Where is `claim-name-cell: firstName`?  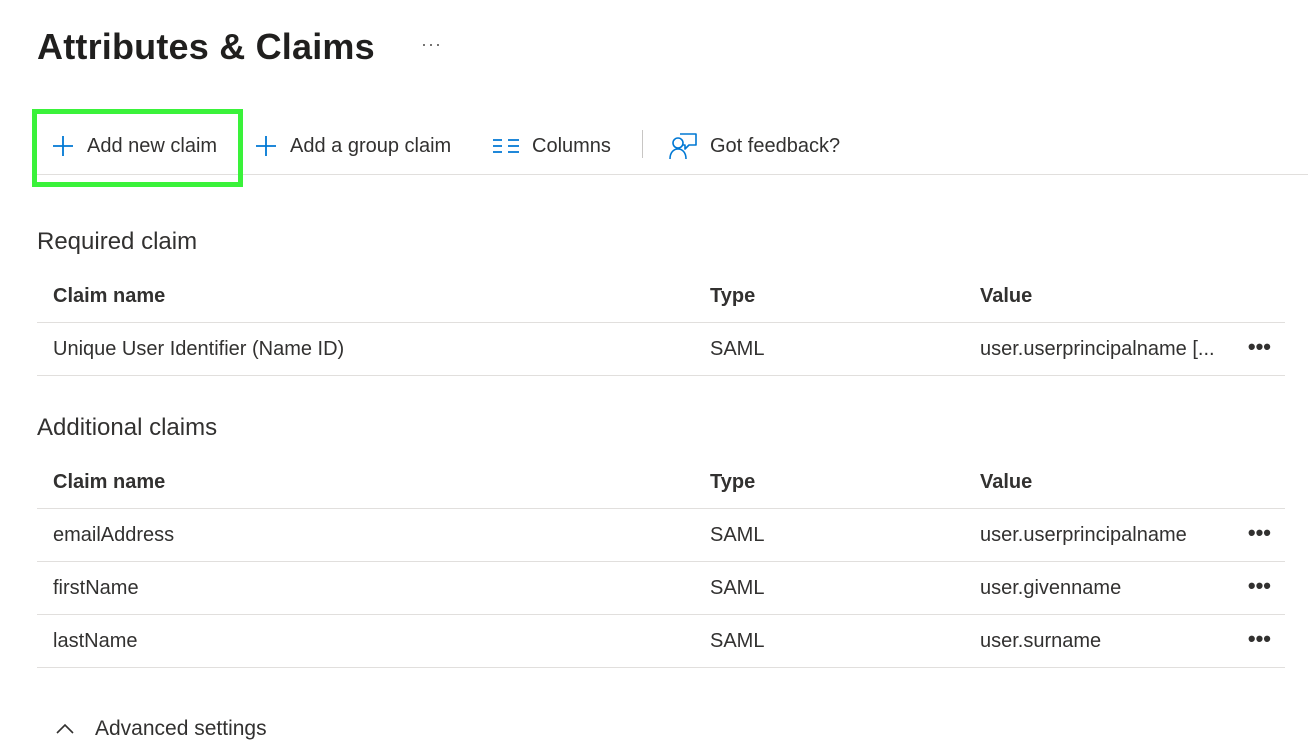 claim-name-cell: firstName is located at coordinates (96, 587).